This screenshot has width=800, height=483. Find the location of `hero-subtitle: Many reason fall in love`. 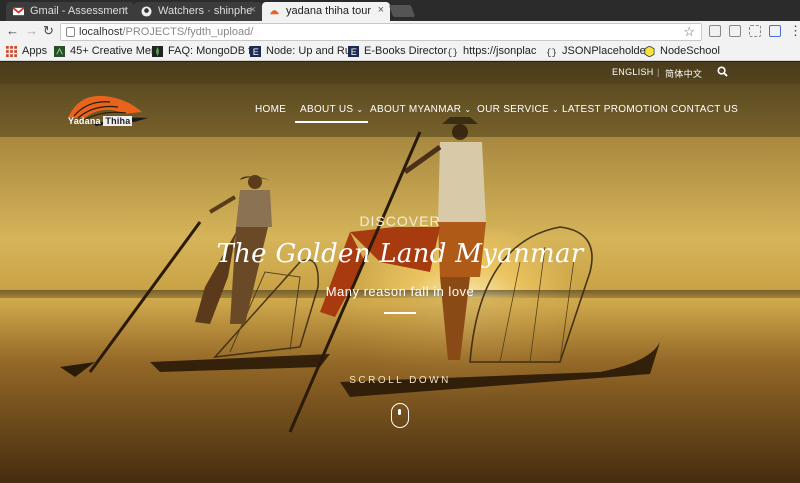

hero-subtitle: Many reason fall in love is located at coordinates (400, 291).